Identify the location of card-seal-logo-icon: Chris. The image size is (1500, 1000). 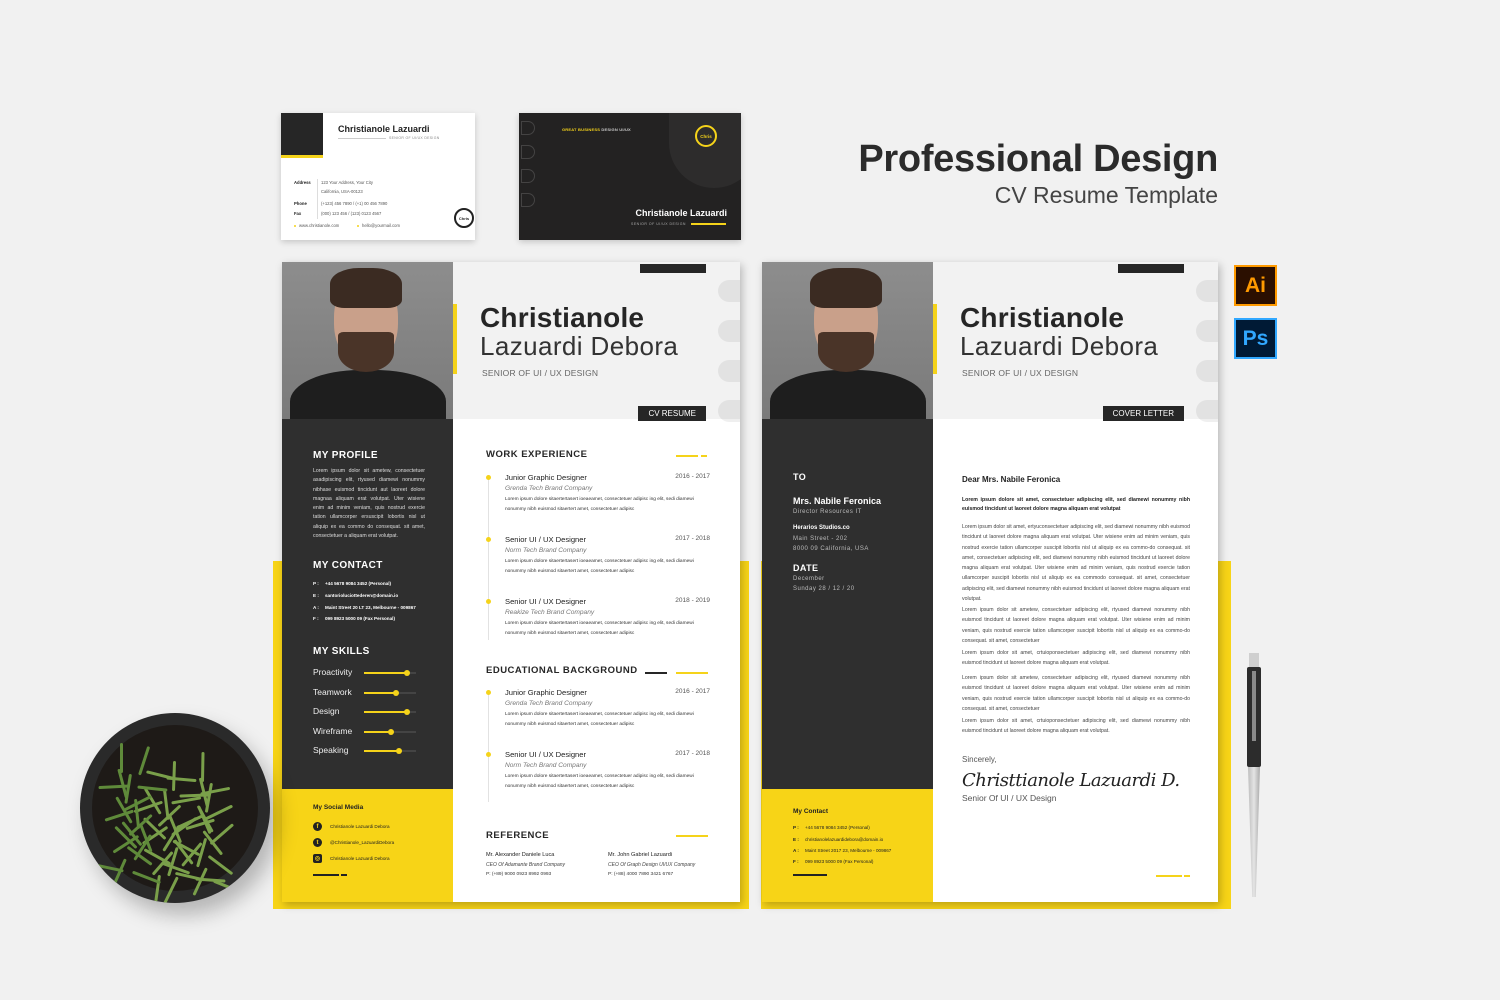
(464, 218).